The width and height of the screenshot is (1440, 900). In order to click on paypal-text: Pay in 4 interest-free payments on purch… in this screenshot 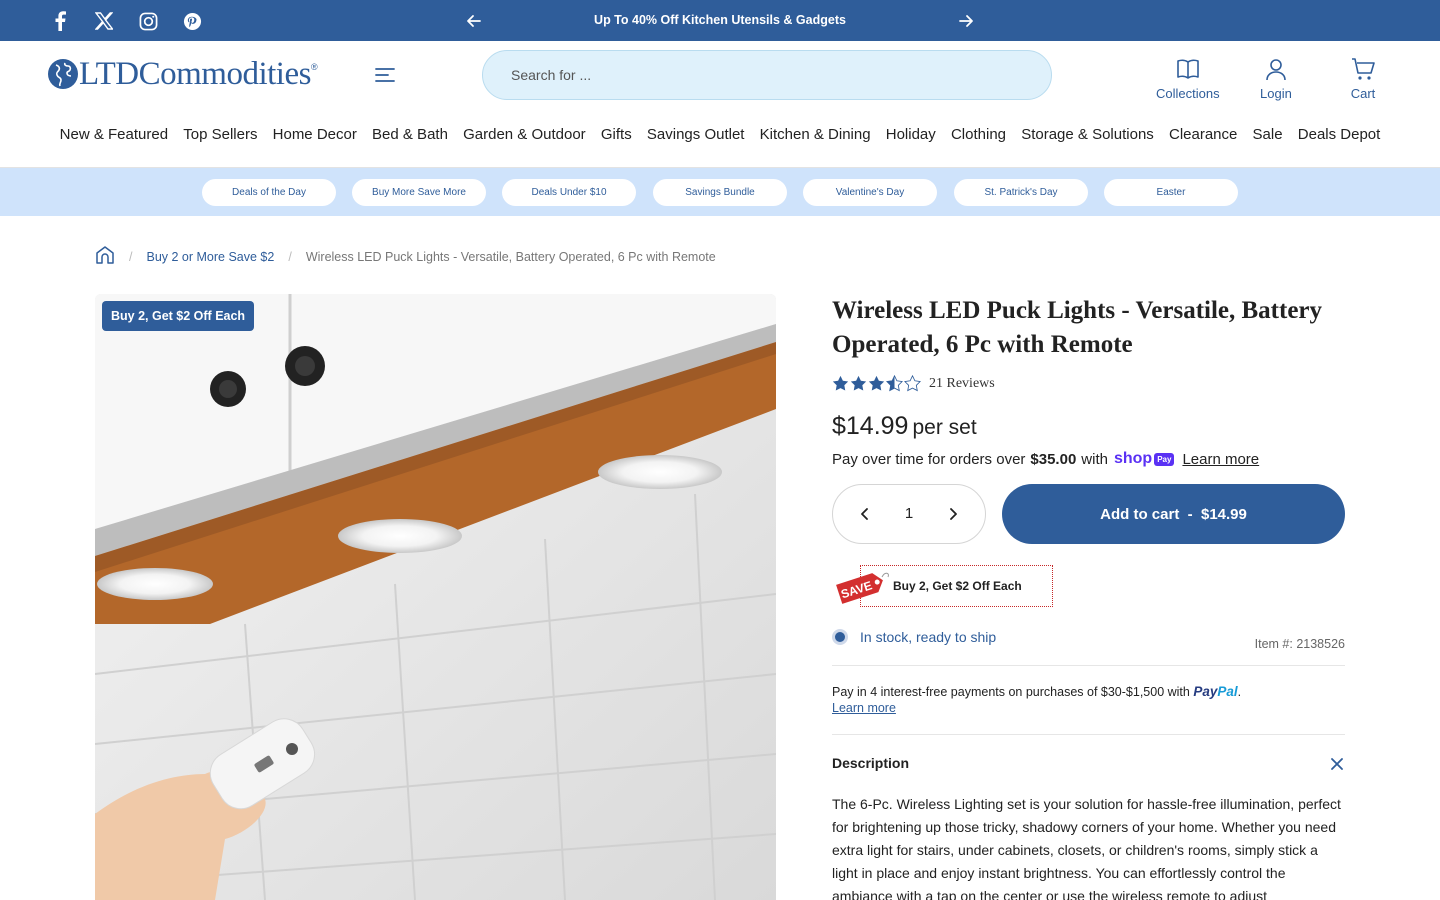, I will do `click(1011, 692)`.